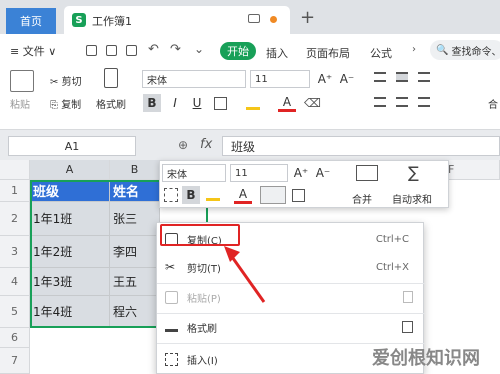 The height and width of the screenshot is (374, 500). Describe the element at coordinates (213, 195) in the screenshot. I see `mini-fill-icon` at that location.